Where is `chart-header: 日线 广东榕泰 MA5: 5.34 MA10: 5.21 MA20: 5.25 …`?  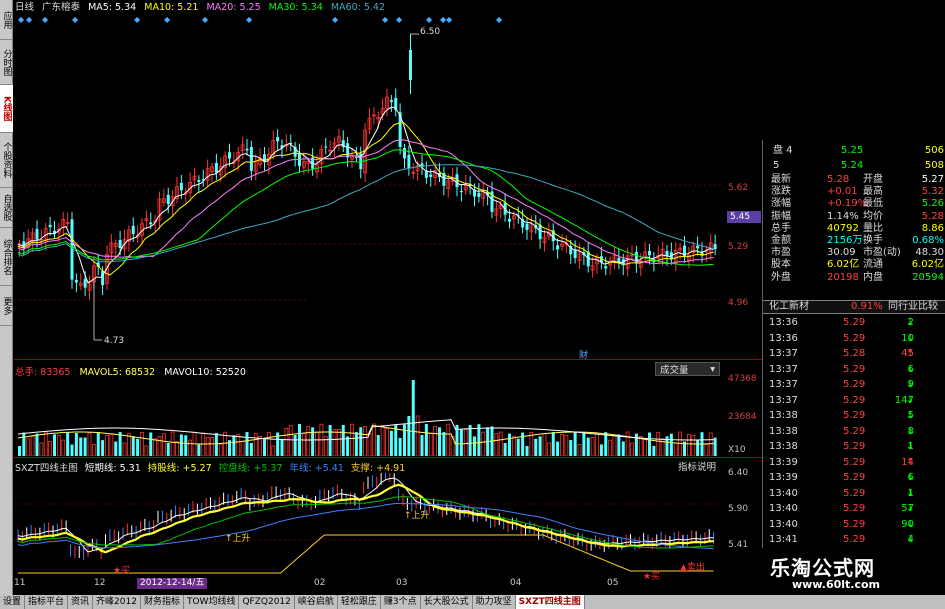 chart-header: 日线 广东榕泰 MA5: 5.34 MA10: 5.21 MA20: 5.25 … is located at coordinates (202, 8).